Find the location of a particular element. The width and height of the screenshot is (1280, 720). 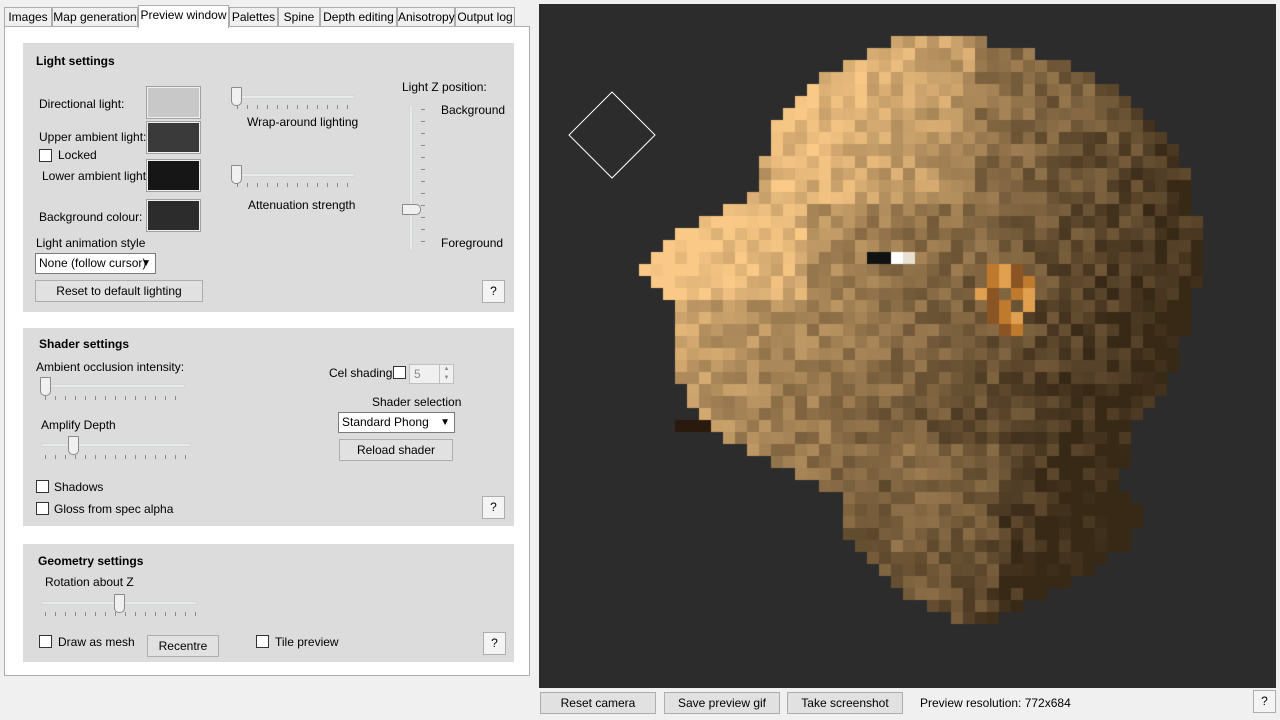

light-z-background-label: Background is located at coordinates (473, 110).